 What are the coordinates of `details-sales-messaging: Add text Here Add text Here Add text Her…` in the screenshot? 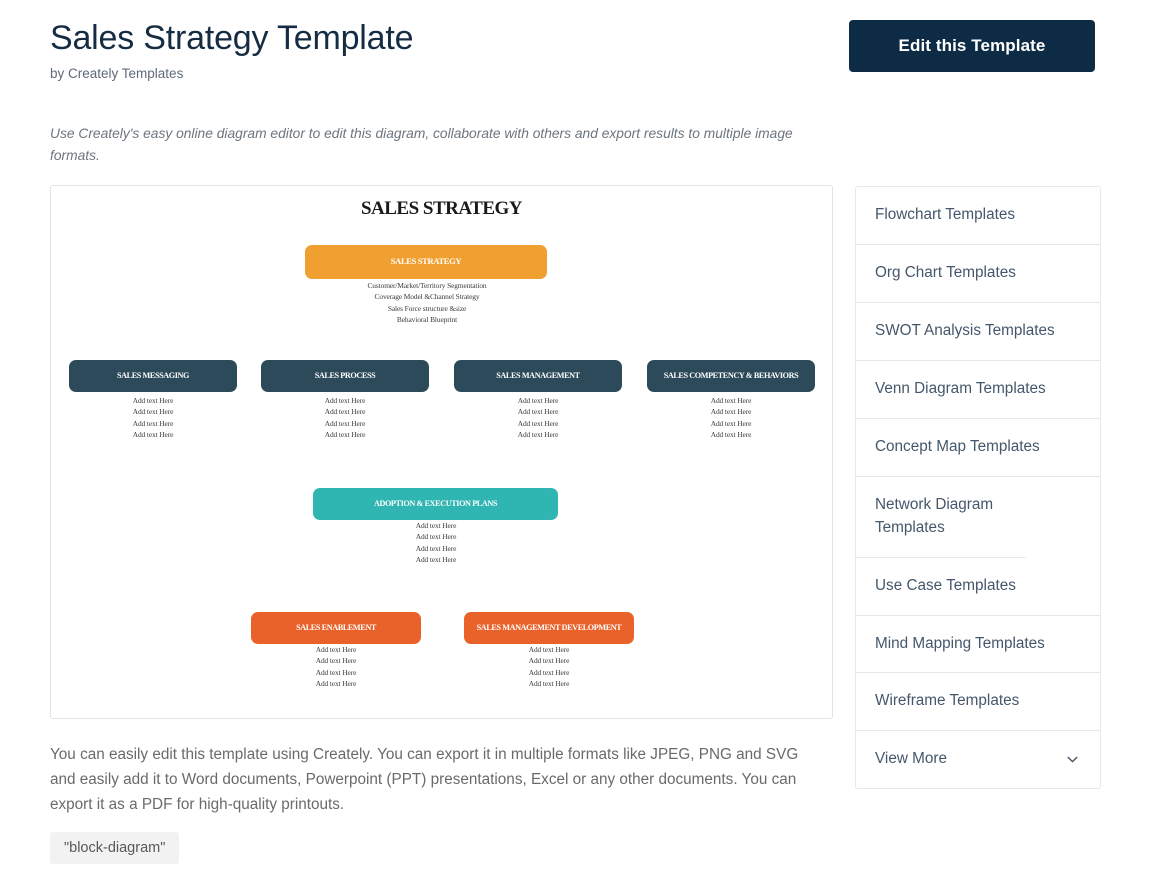 It's located at (153, 417).